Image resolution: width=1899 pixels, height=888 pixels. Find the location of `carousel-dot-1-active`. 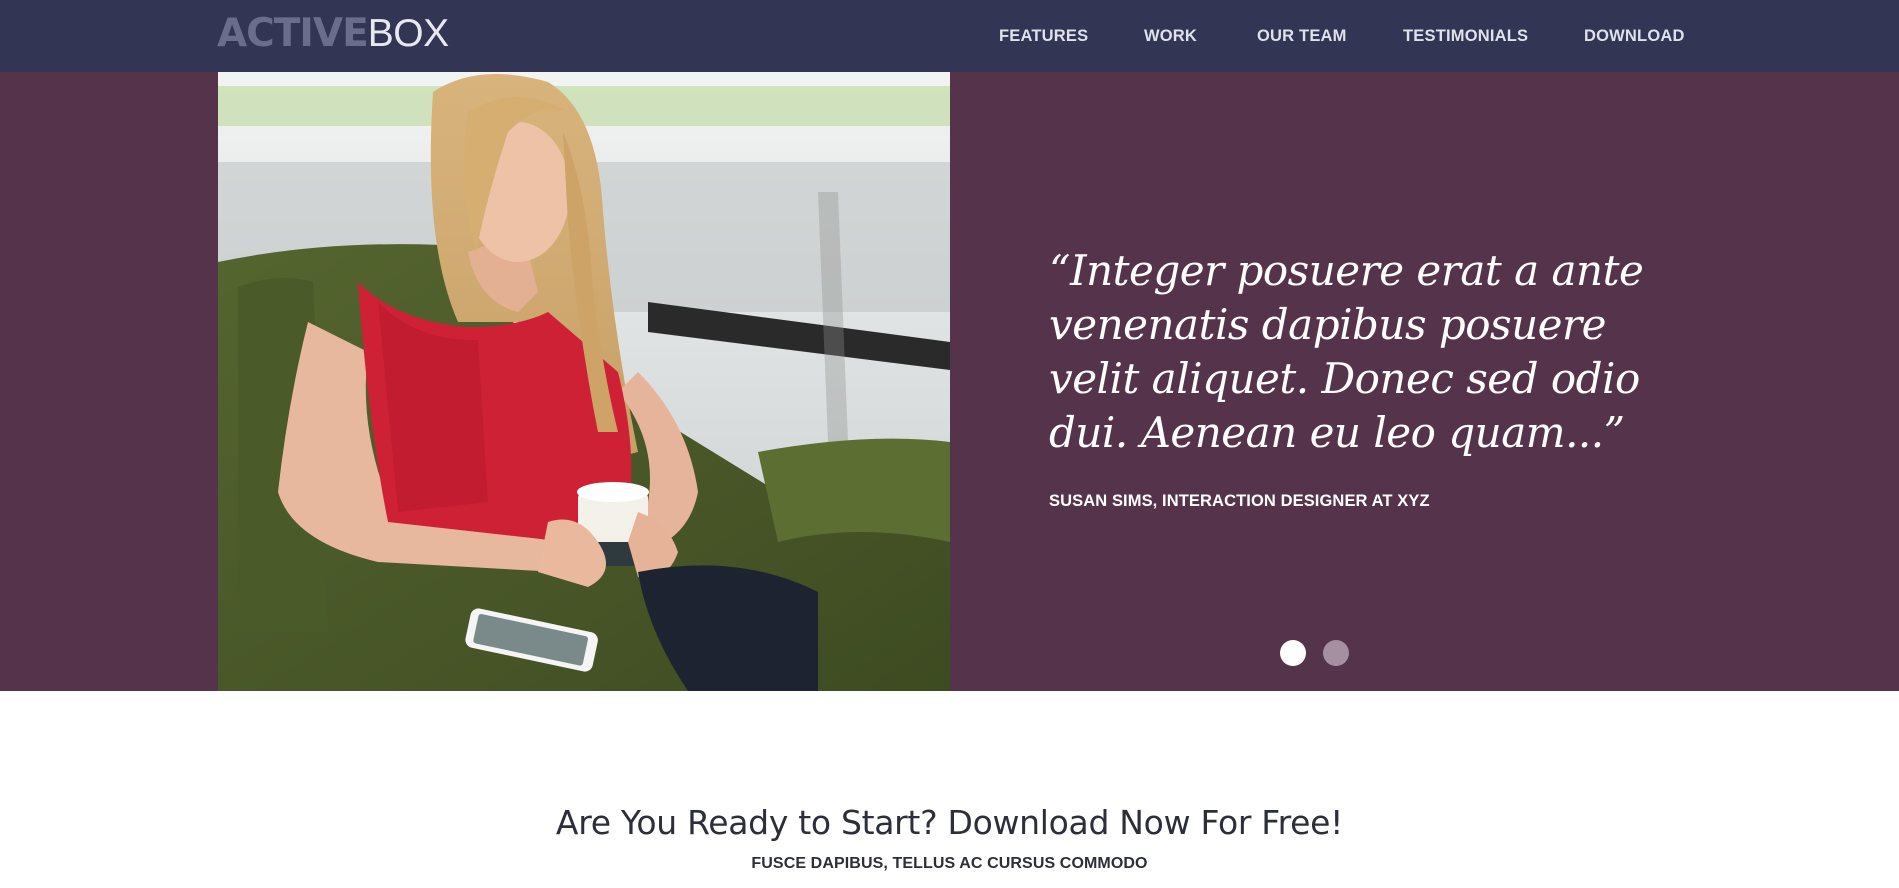

carousel-dot-1-active is located at coordinates (1293, 653).